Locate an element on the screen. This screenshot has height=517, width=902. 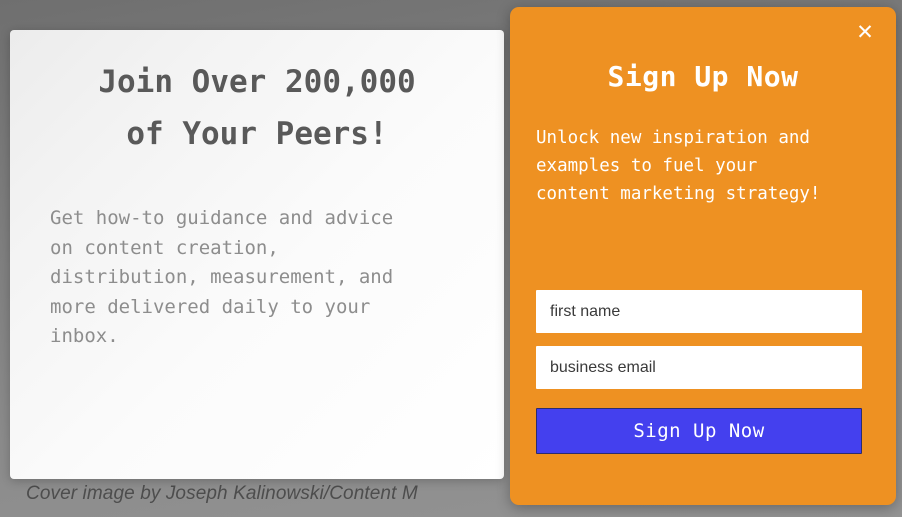
article-body-line-5: inbox. is located at coordinates (84, 336).